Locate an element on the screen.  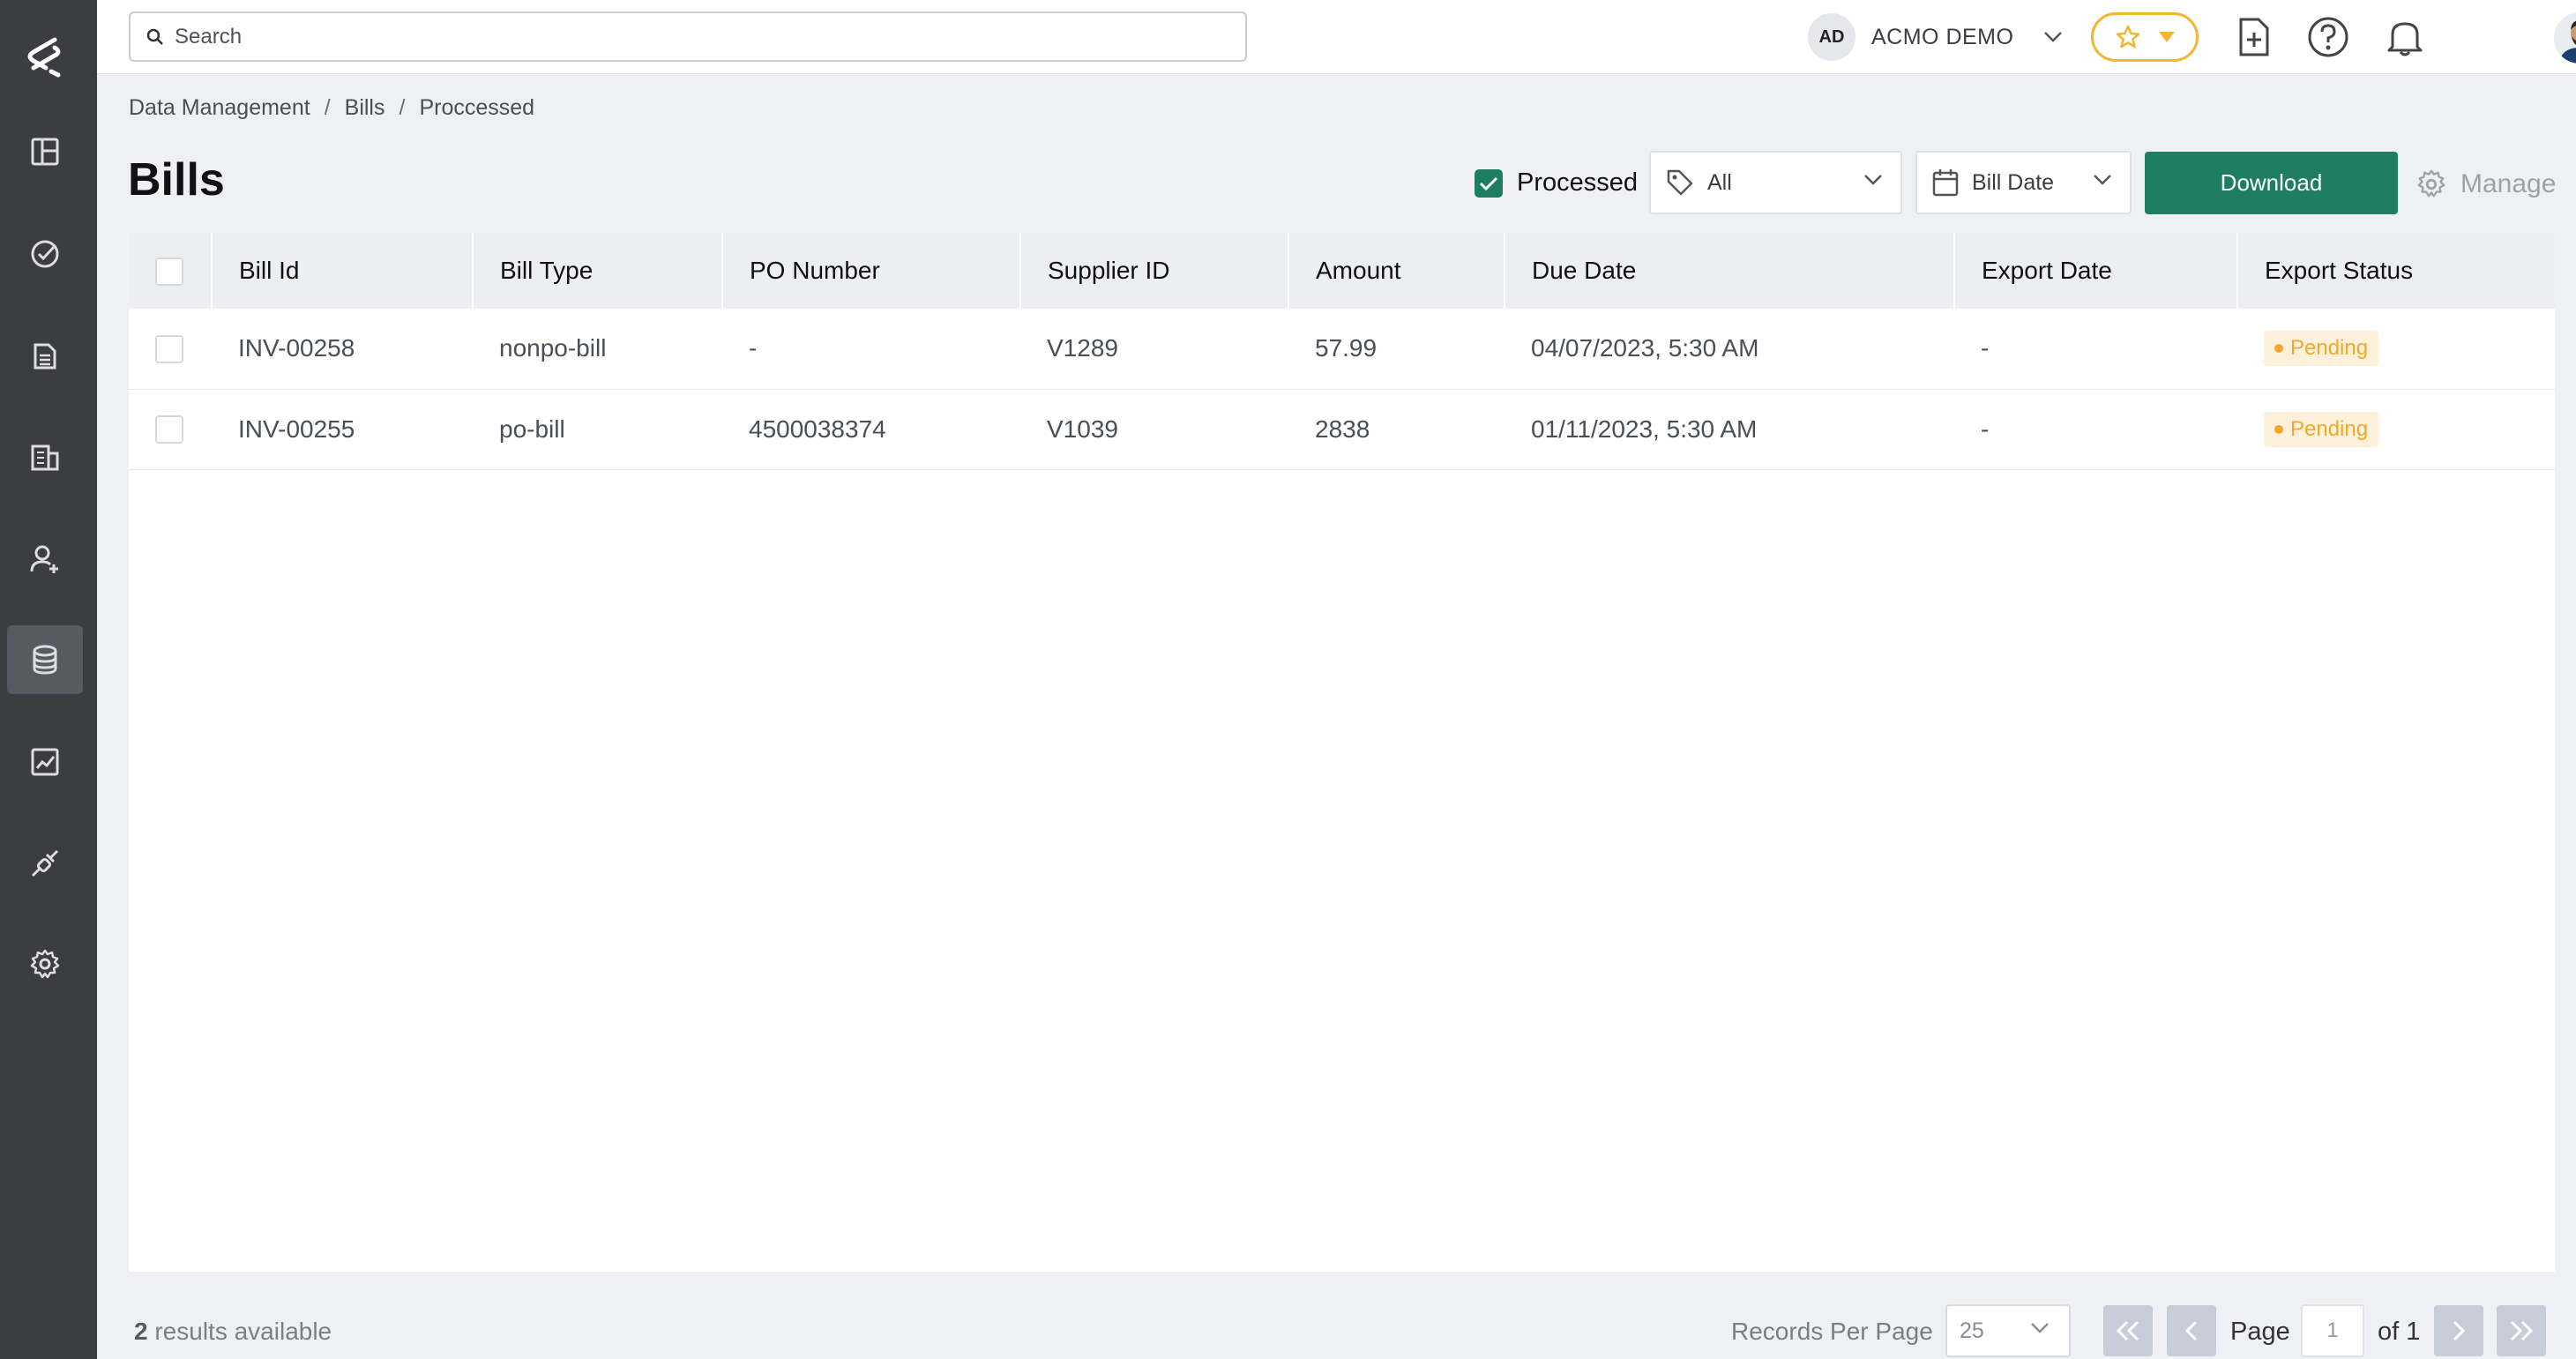
building-icon is located at coordinates (45, 458).